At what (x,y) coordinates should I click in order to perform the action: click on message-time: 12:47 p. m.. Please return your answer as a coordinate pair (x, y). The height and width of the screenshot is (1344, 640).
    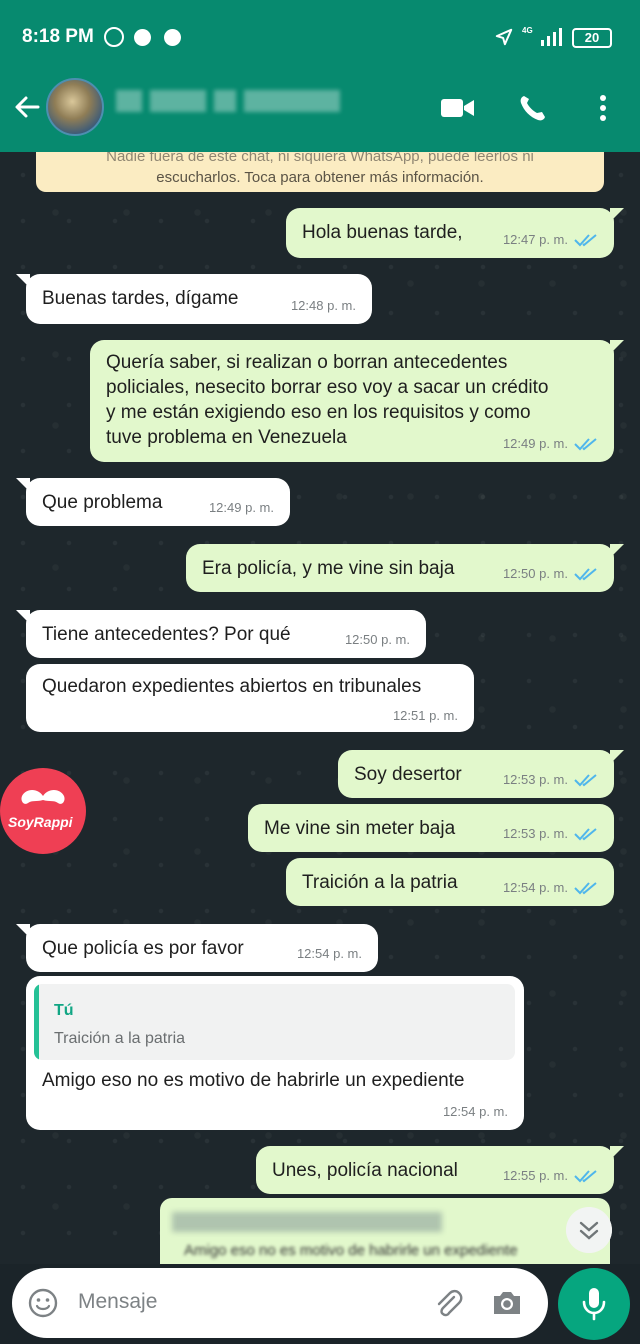
    Looking at the image, I should click on (535, 239).